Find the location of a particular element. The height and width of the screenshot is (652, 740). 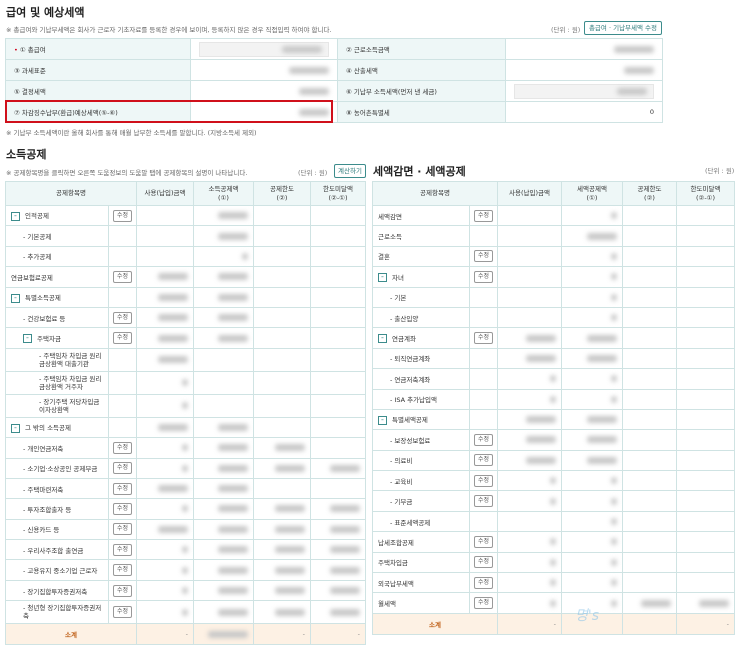

deduction-item-name: - 연금저축계좌 is located at coordinates (421, 379).